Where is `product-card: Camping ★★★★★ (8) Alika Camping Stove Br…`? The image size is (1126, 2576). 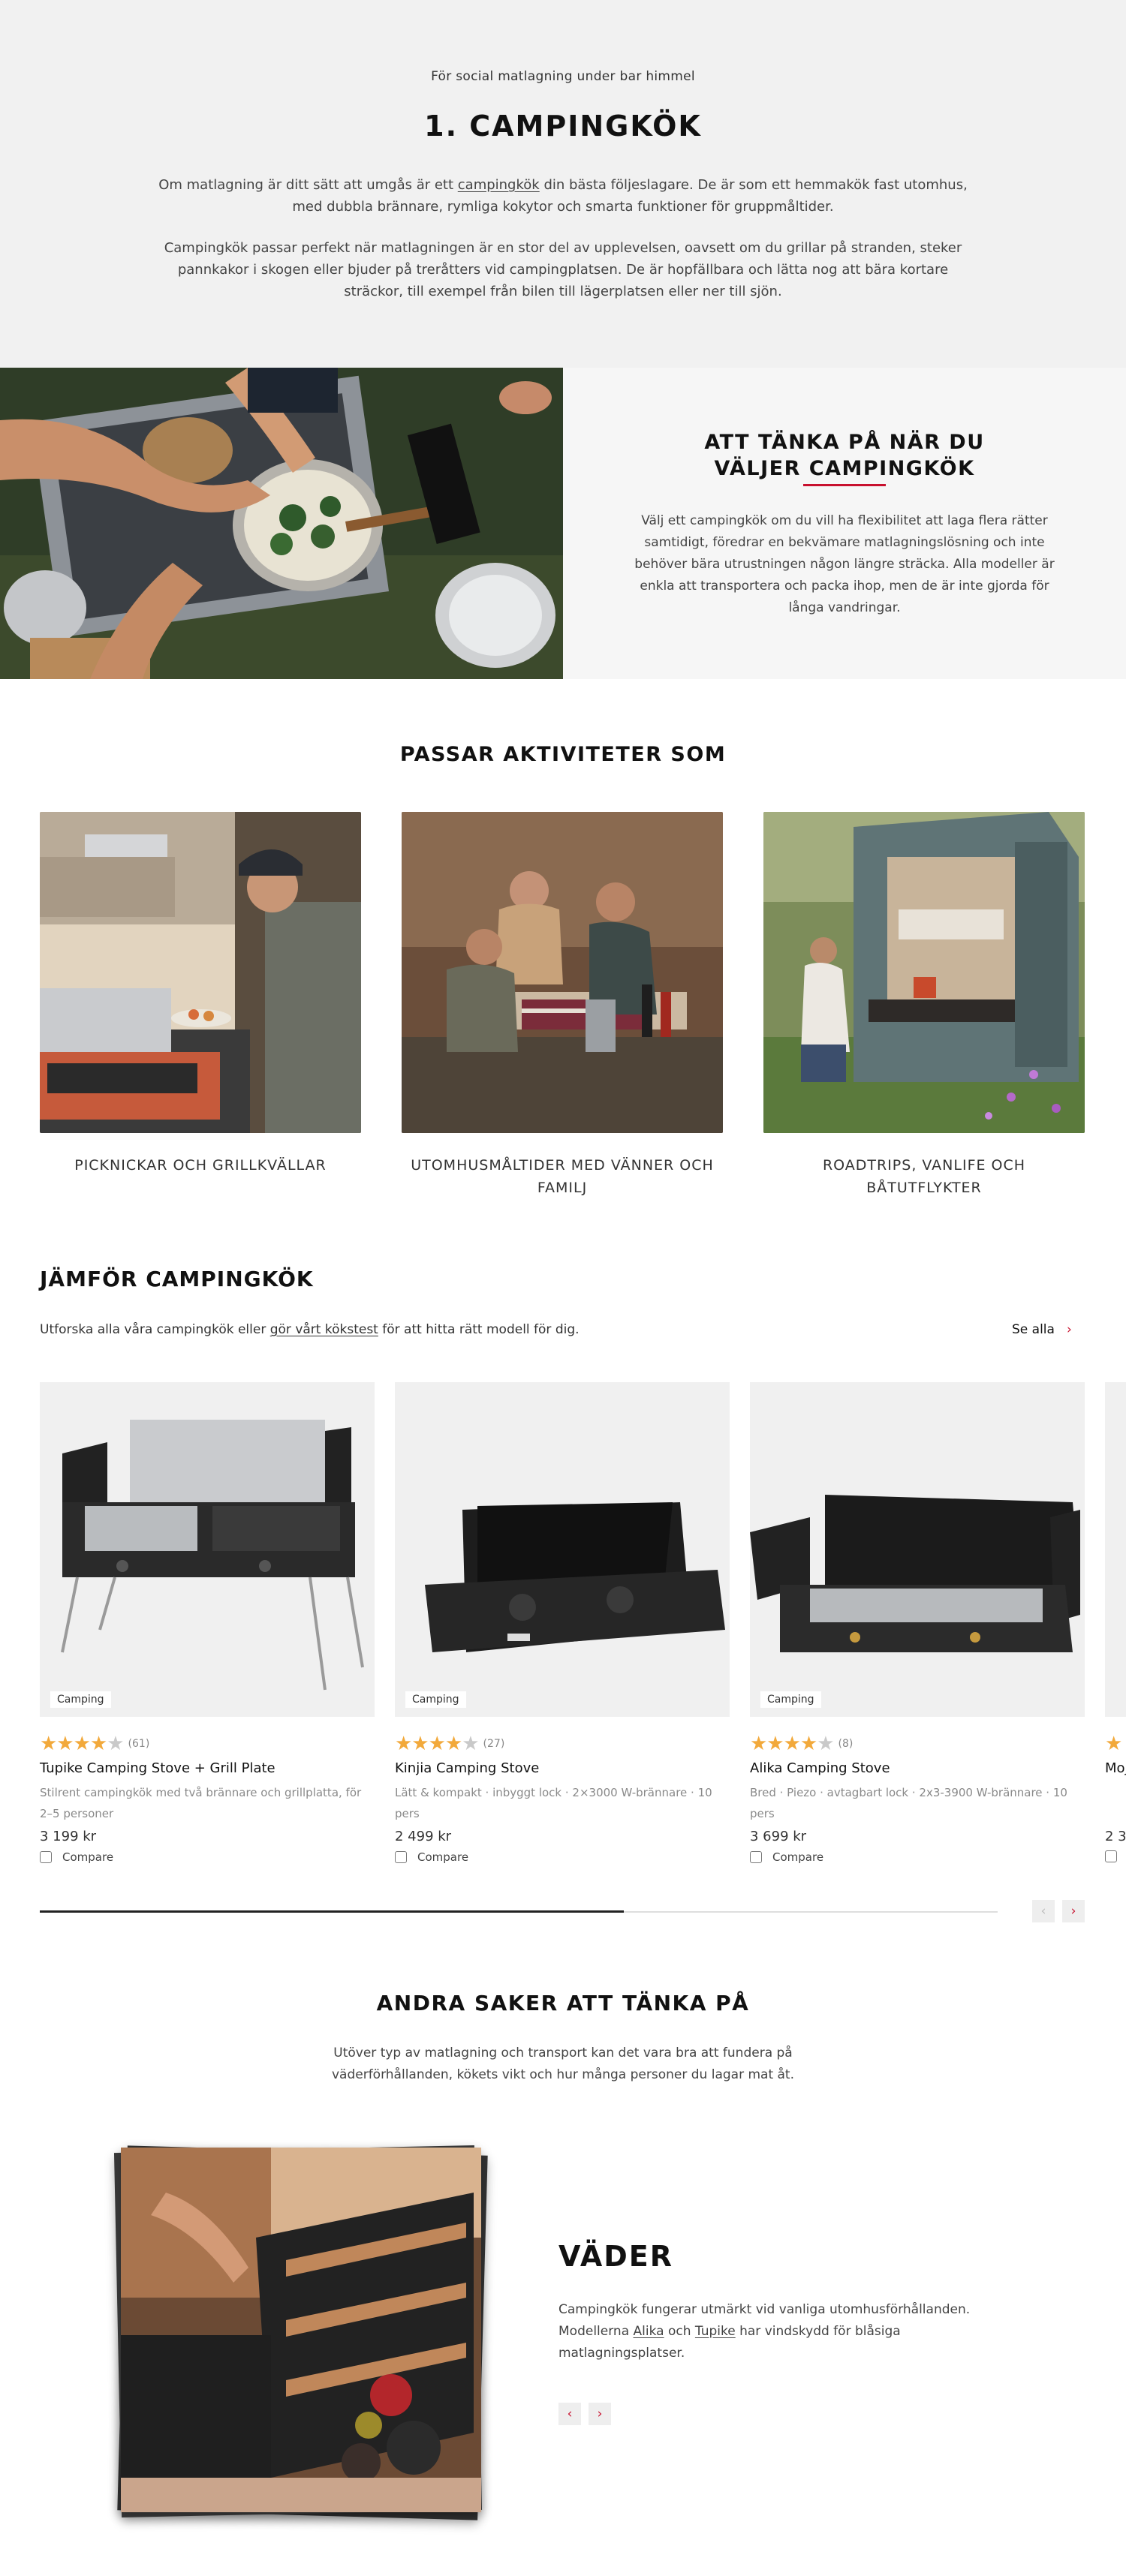
product-card: Camping ★★★★★ (8) Alika Camping Stove Br… is located at coordinates (918, 1623).